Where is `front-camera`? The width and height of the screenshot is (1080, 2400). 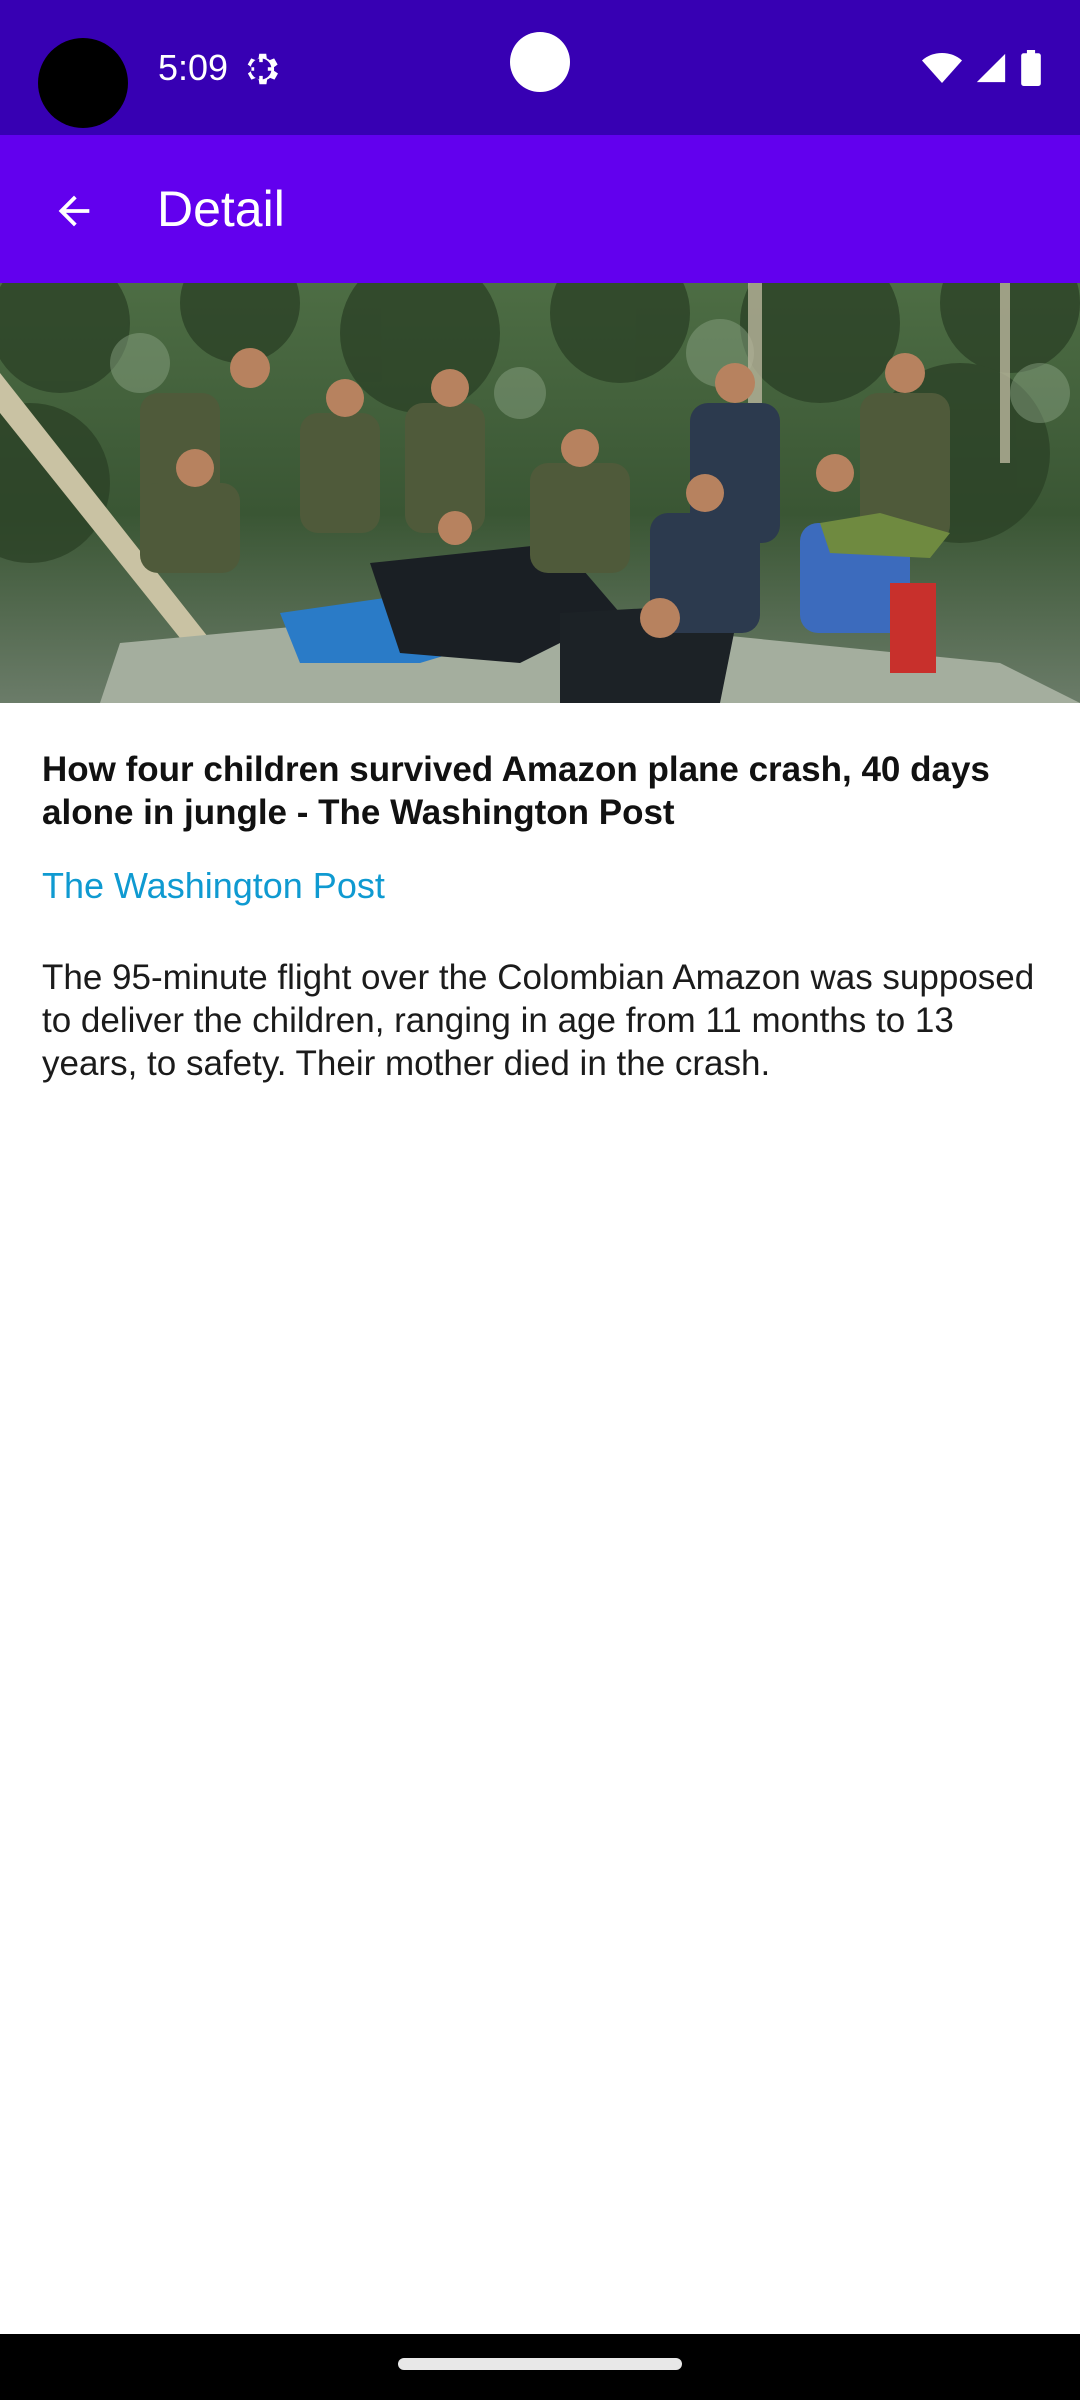 front-camera is located at coordinates (540, 62).